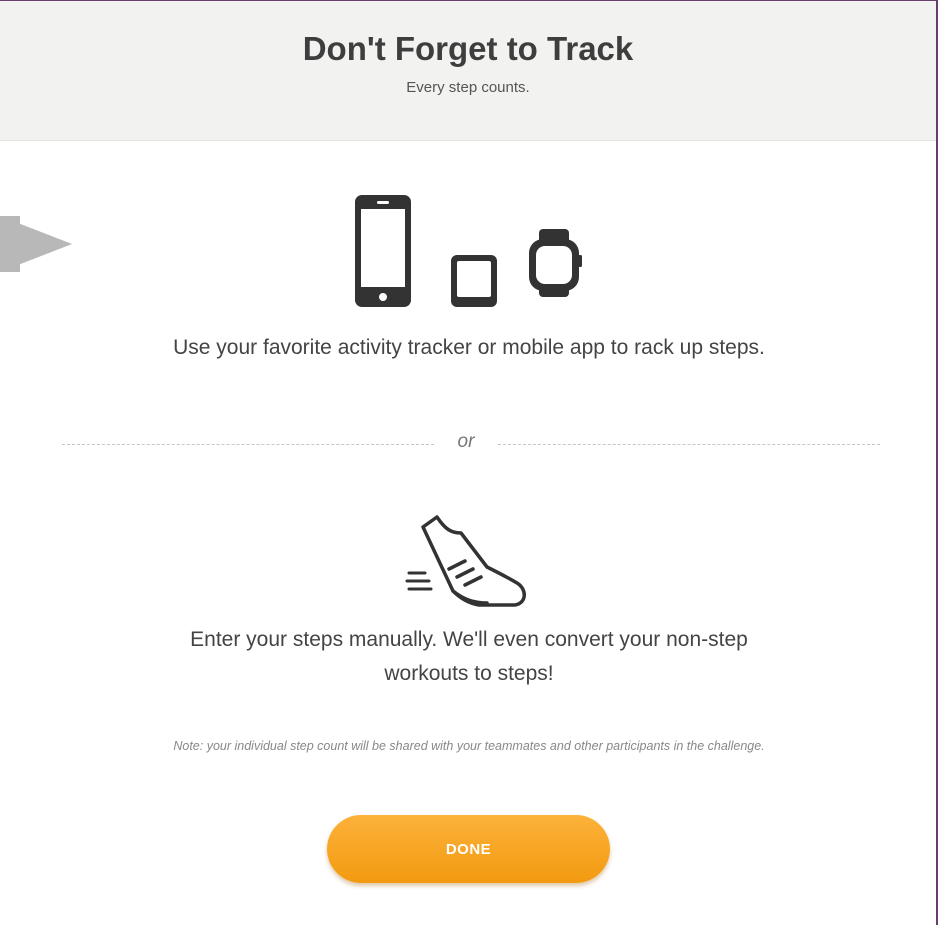 Image resolution: width=940 pixels, height=926 pixels. Describe the element at coordinates (468, 87) in the screenshot. I see `page-subtitle: Every step counts.` at that location.